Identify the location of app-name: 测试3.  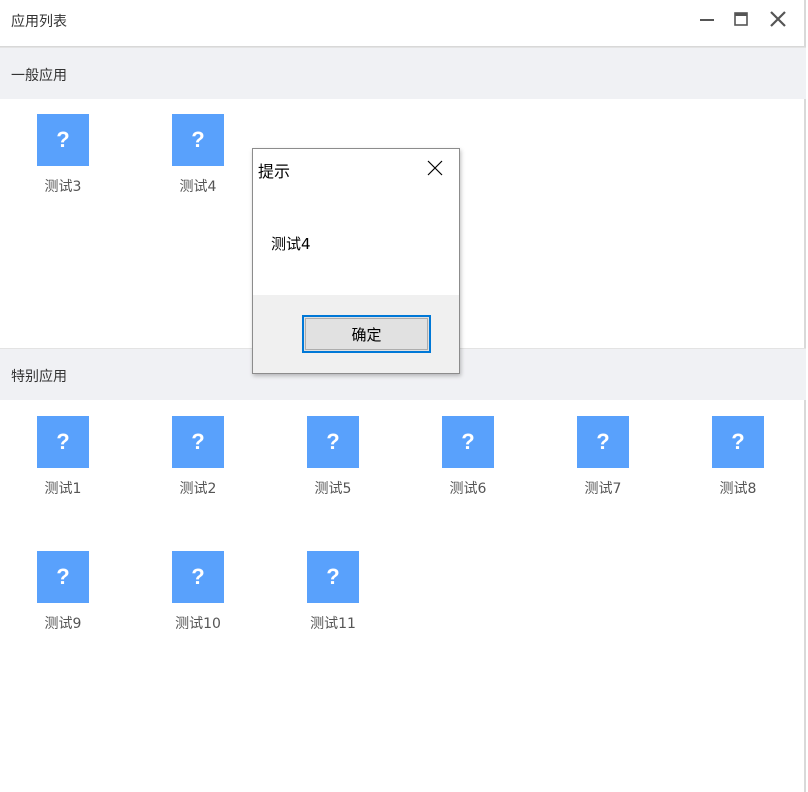
(63, 187).